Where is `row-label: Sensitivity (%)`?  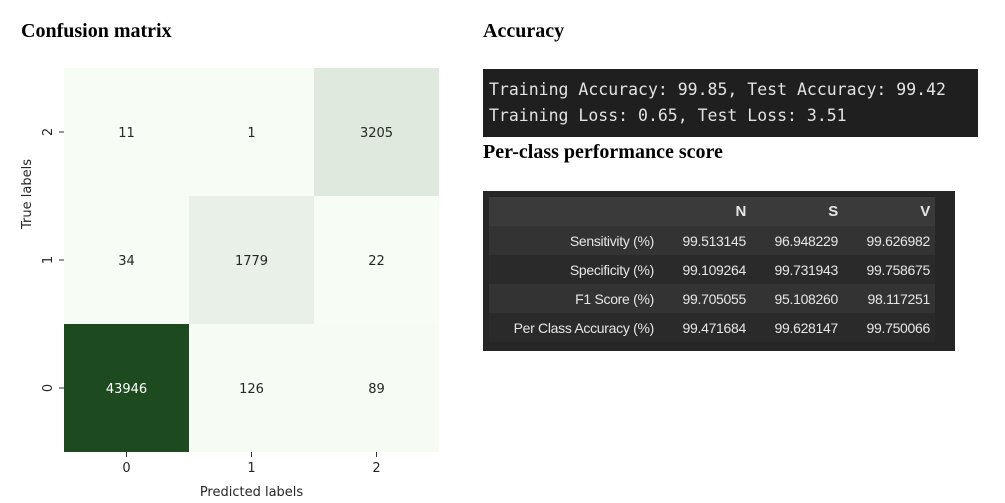 row-label: Sensitivity (%) is located at coordinates (574, 240).